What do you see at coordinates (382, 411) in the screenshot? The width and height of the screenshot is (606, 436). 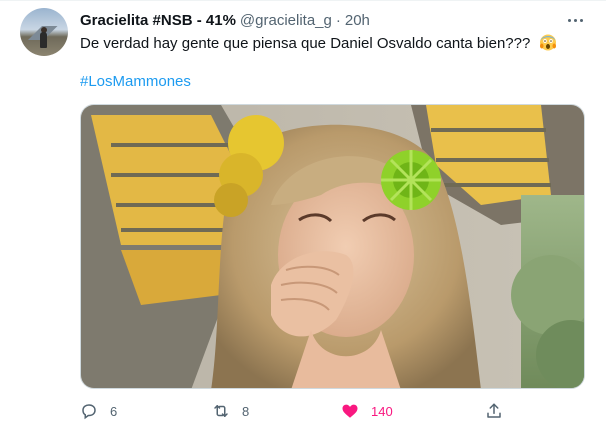 I see `like-count: 140` at bounding box center [382, 411].